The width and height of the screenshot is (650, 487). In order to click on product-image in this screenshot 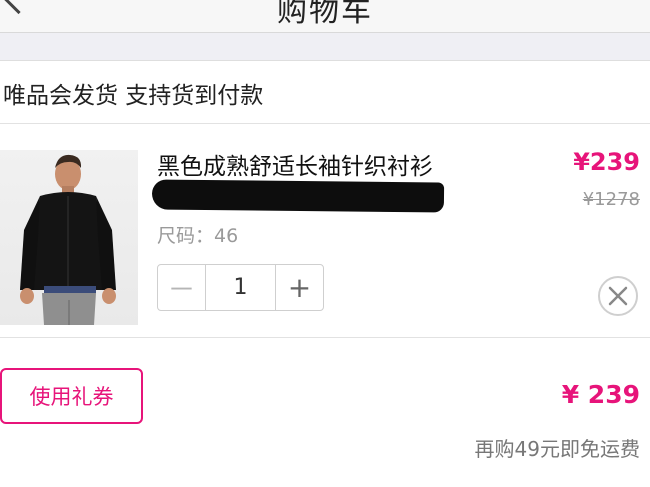, I will do `click(69, 237)`.